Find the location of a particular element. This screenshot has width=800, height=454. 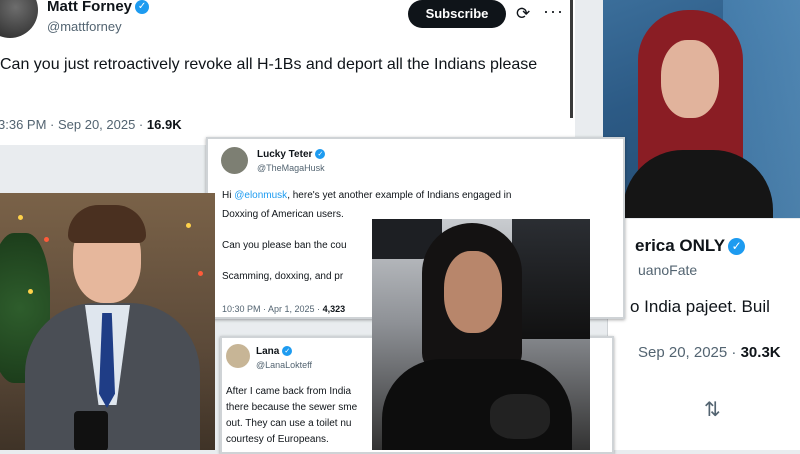

tweet-meta: 10:30 PM · Apr 1, 2025 · 4,323 is located at coordinates (283, 309).